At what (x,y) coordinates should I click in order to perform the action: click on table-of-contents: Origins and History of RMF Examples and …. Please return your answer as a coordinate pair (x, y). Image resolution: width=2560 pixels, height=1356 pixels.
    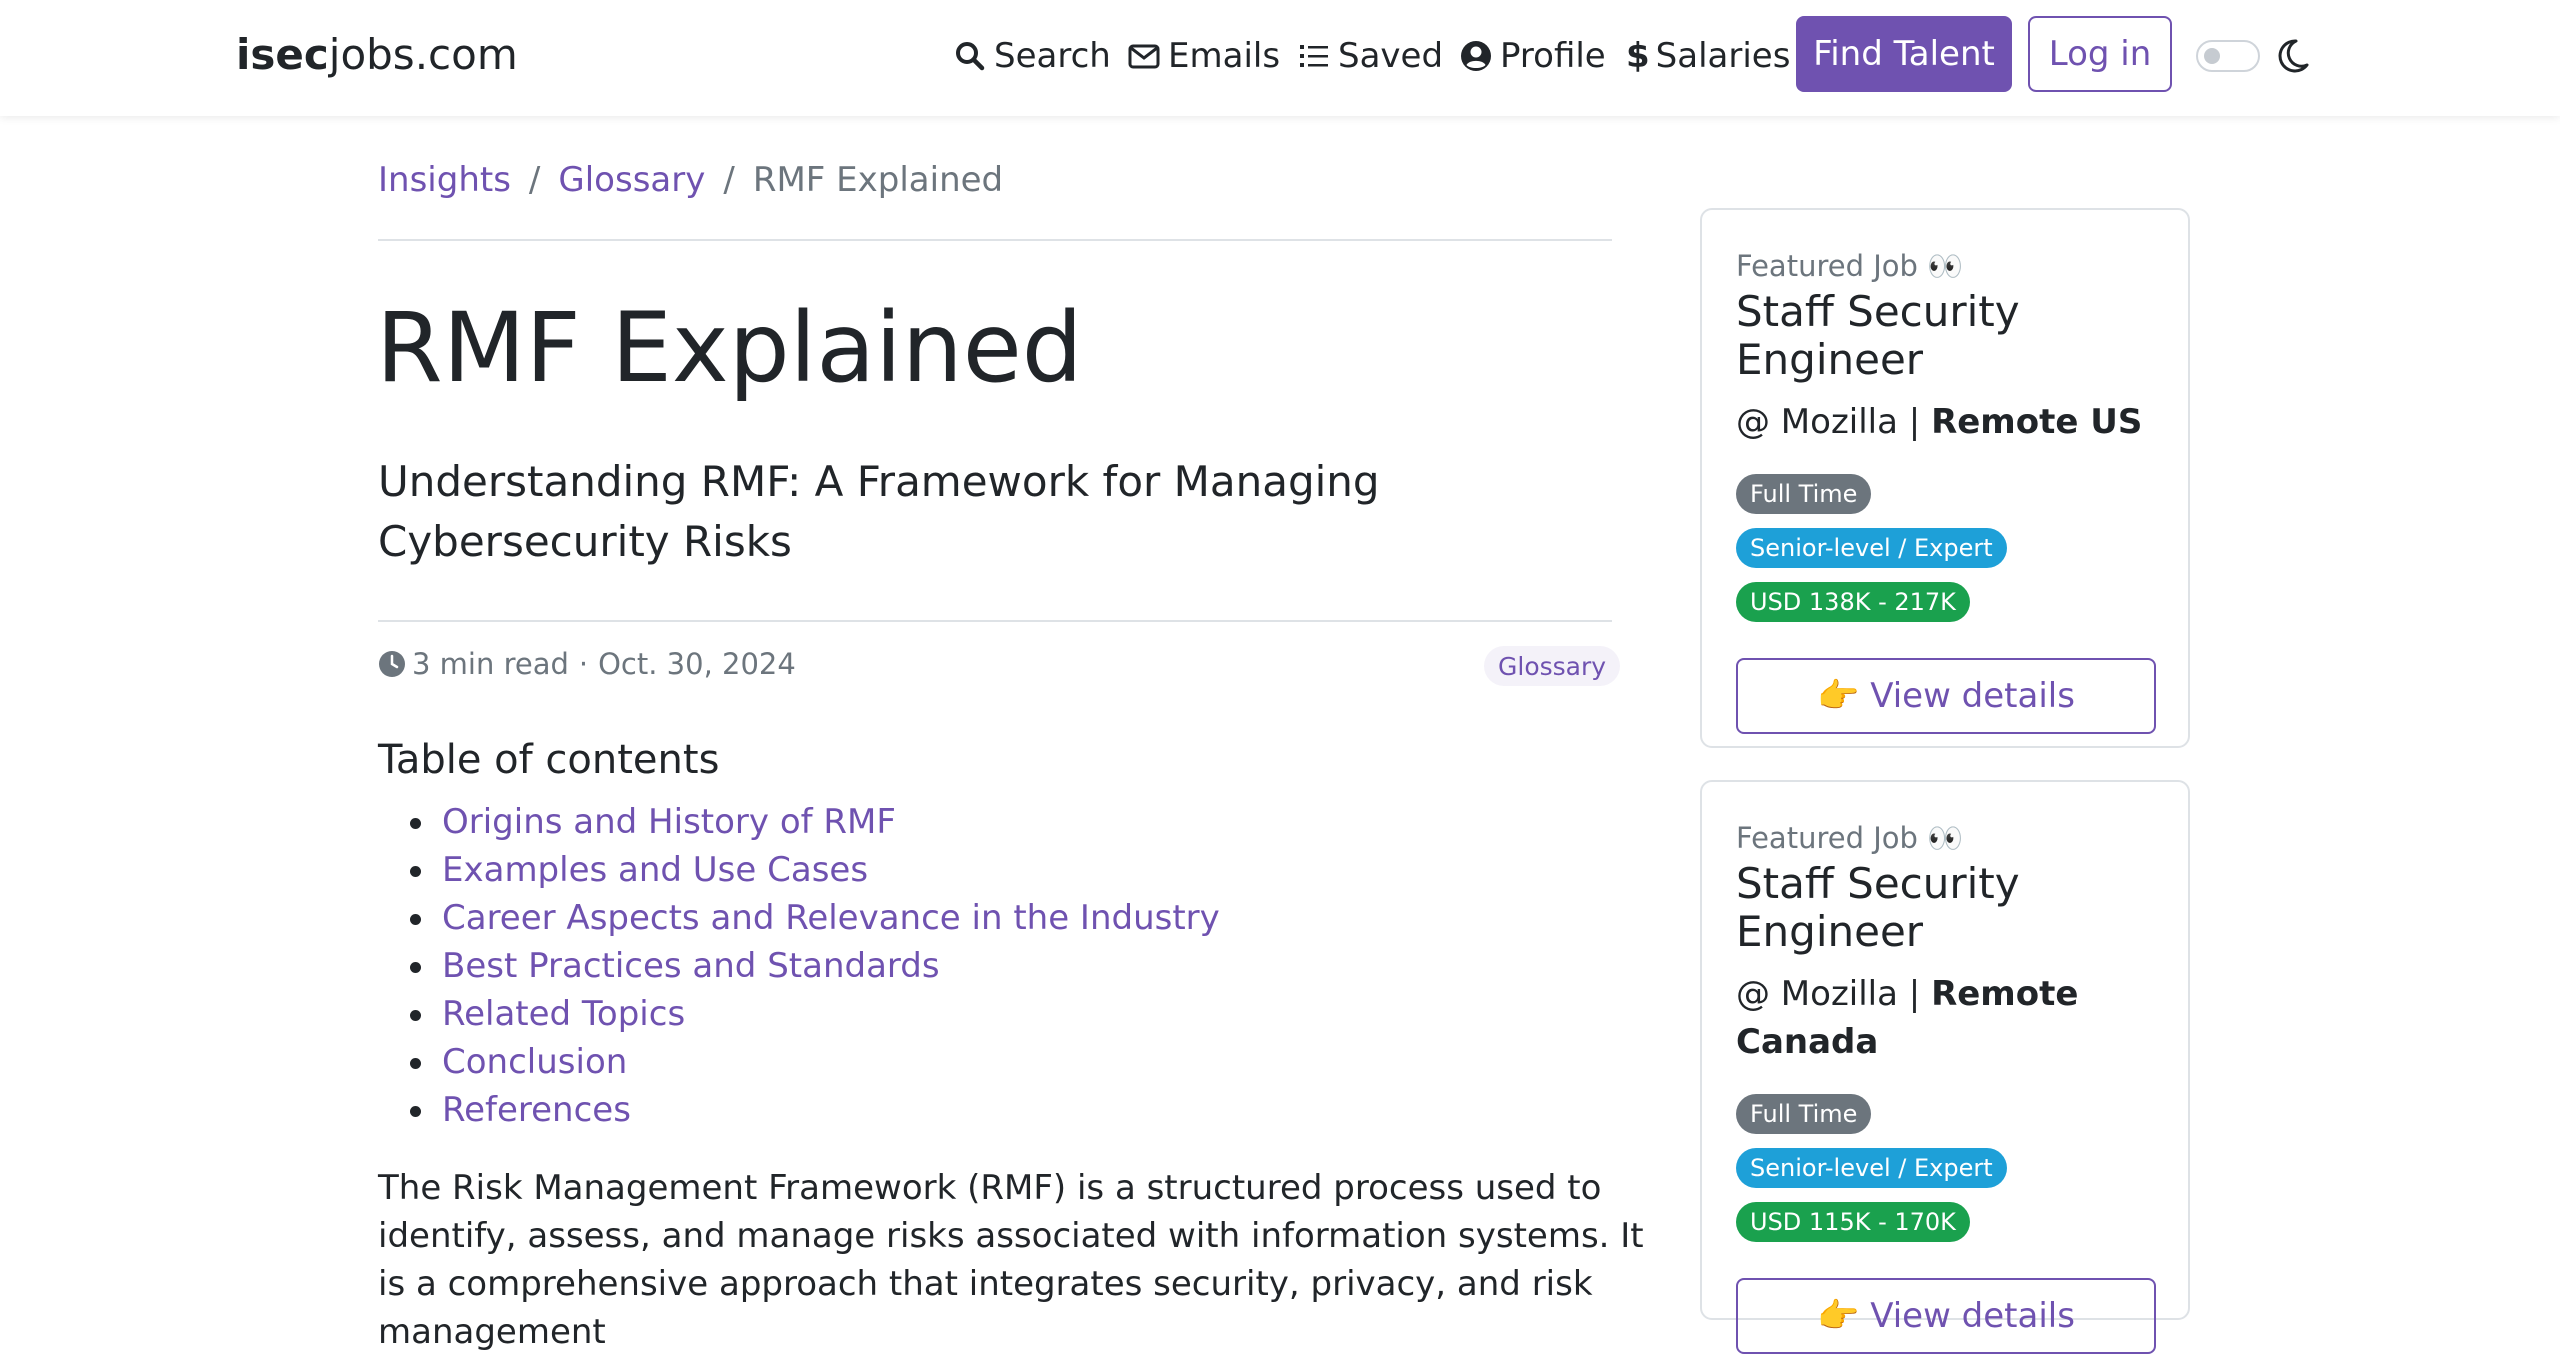
    Looking at the image, I should click on (799, 966).